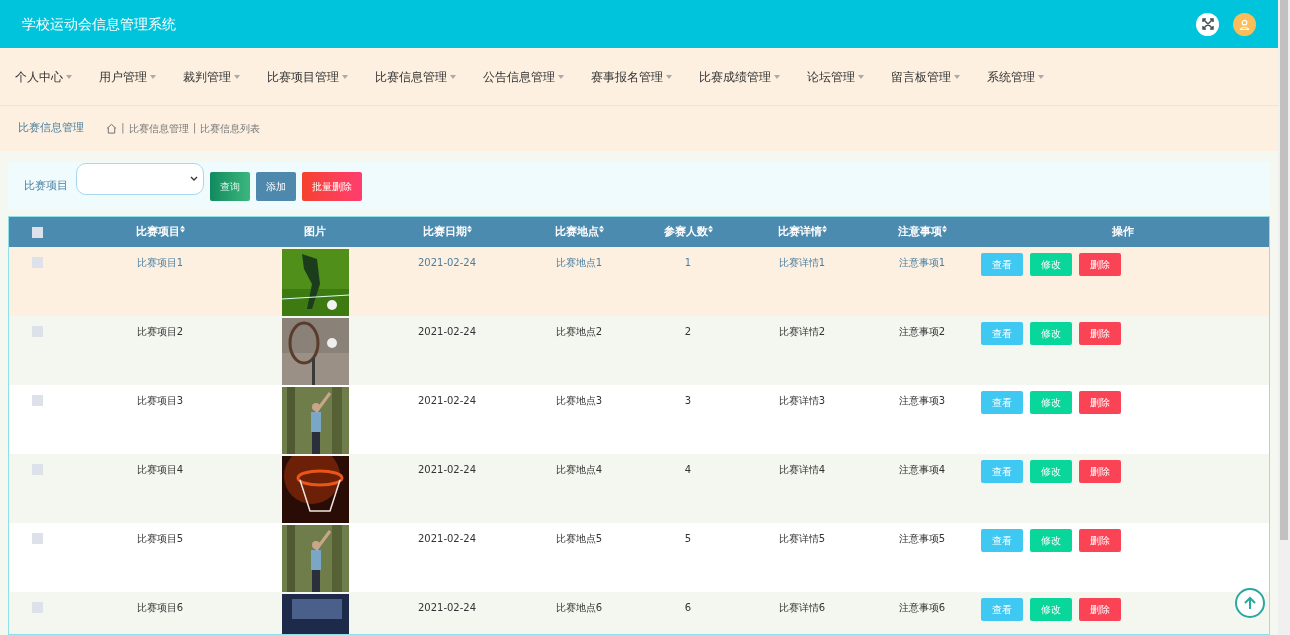  Describe the element at coordinates (211, 76) in the screenshot. I see `nav-menu-item: 裁判管理` at that location.